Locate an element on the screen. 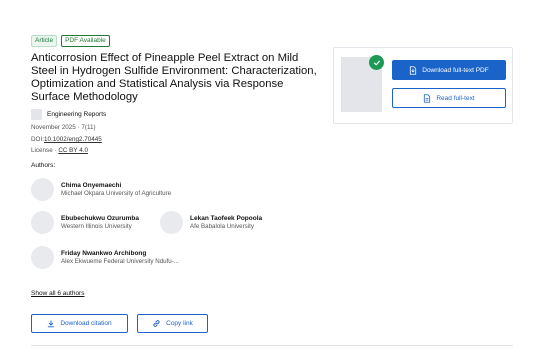 The height and width of the screenshot is (356, 546). show-all-authors-link: Show all 6 authors is located at coordinates (57, 293).